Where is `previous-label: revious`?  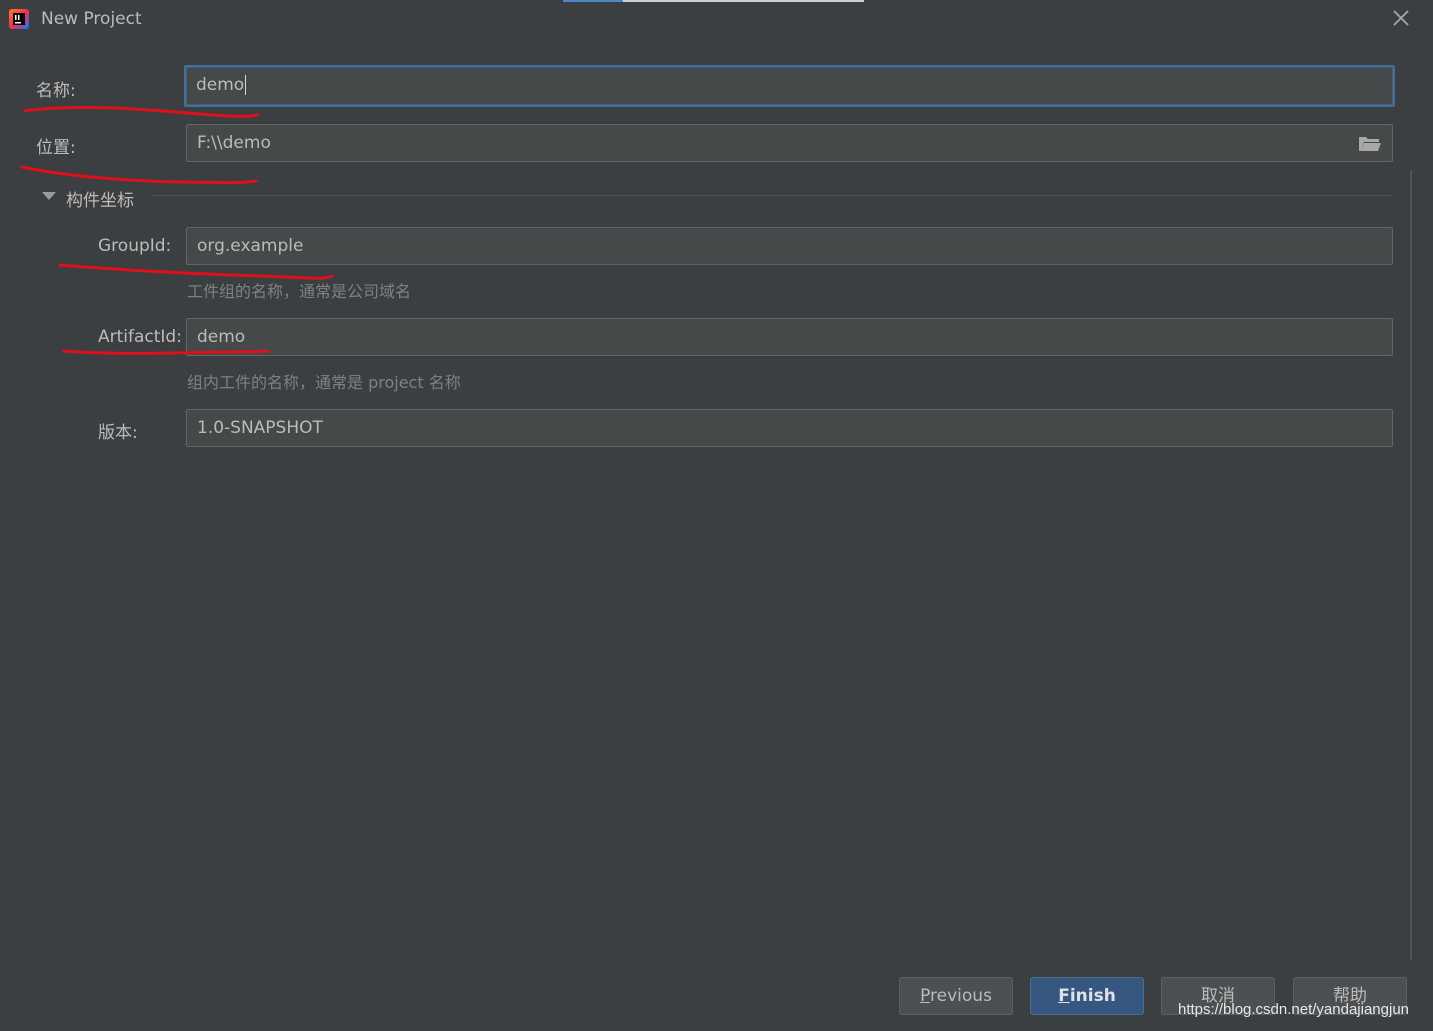 previous-label: revious is located at coordinates (961, 996).